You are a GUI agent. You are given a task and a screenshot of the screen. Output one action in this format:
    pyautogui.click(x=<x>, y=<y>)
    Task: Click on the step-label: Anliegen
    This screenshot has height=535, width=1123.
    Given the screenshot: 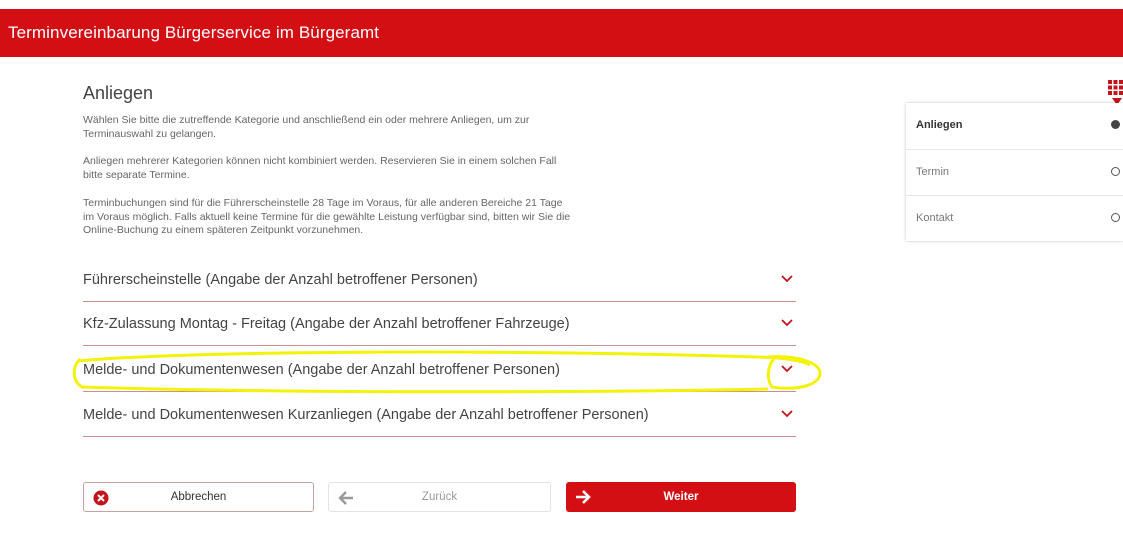 What is the action you would take?
    pyautogui.click(x=939, y=125)
    